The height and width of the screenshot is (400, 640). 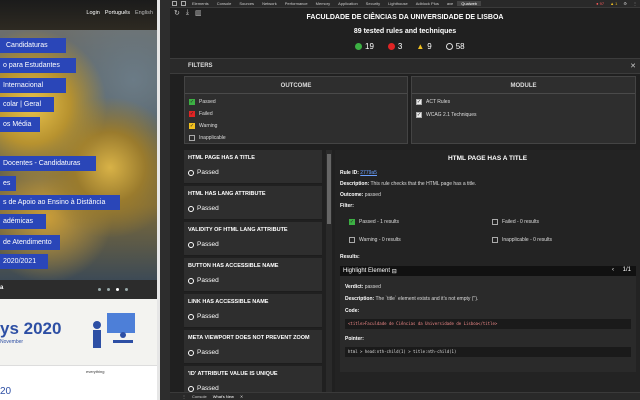 I want to click on lang-pt-link: Português, so click(x=117, y=13).